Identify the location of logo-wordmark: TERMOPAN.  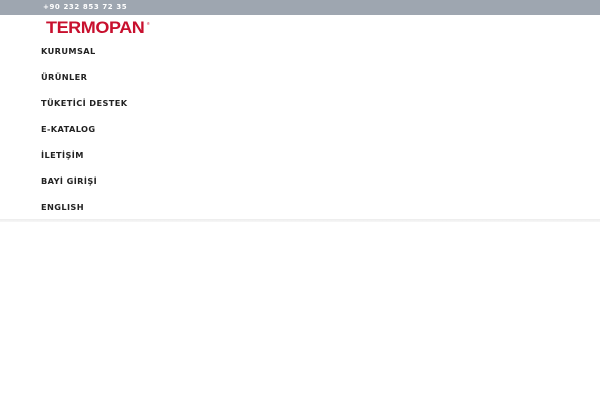
(95, 27).